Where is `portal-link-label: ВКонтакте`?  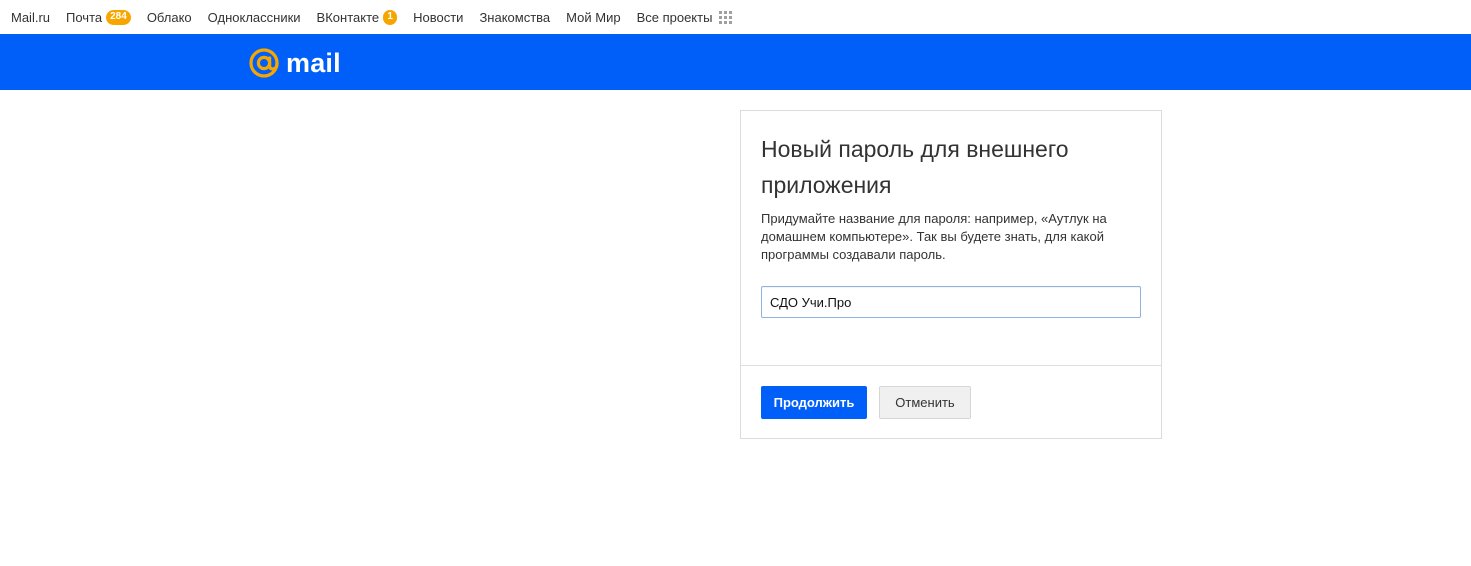
portal-link-label: ВКонтакте is located at coordinates (348, 17).